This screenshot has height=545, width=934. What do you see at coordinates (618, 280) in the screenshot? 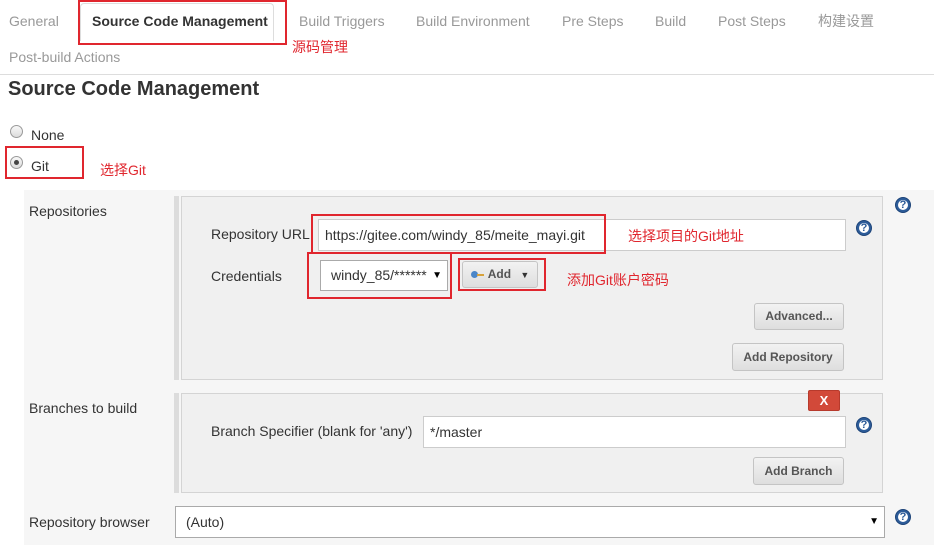
I see `annotation-credentials: 添加Git账户密码` at bounding box center [618, 280].